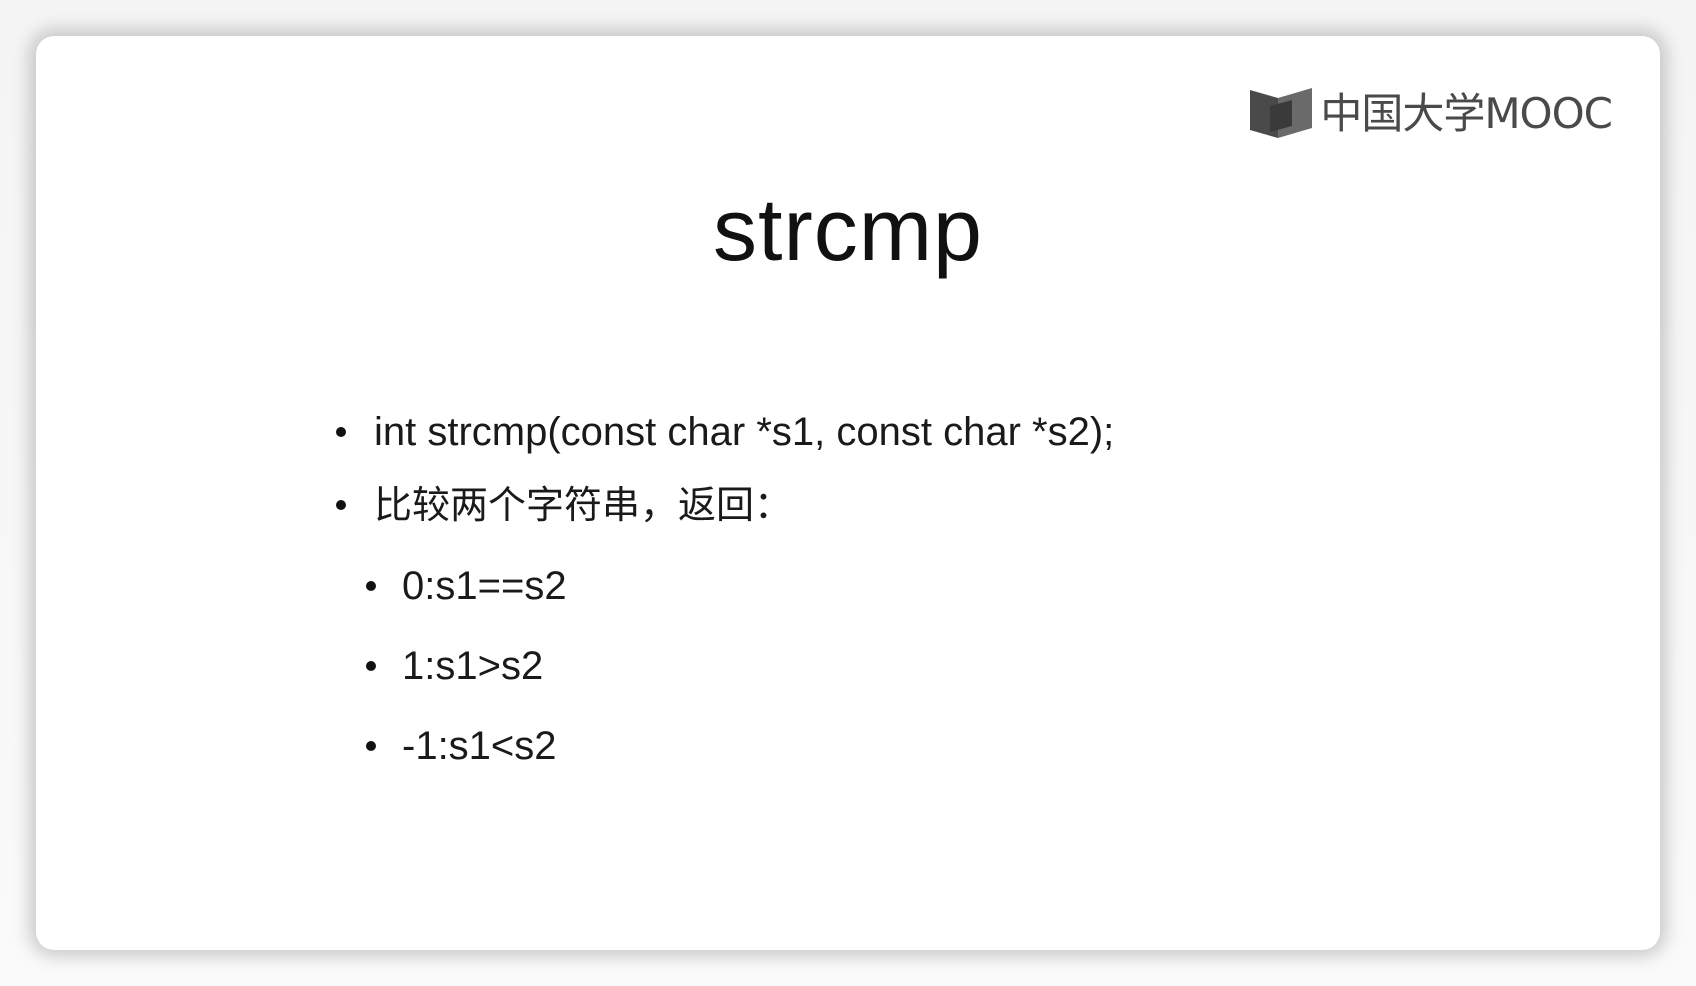  Describe the element at coordinates (564, 505) in the screenshot. I see `bullet-item: 比较两个字符串，返回：` at that location.